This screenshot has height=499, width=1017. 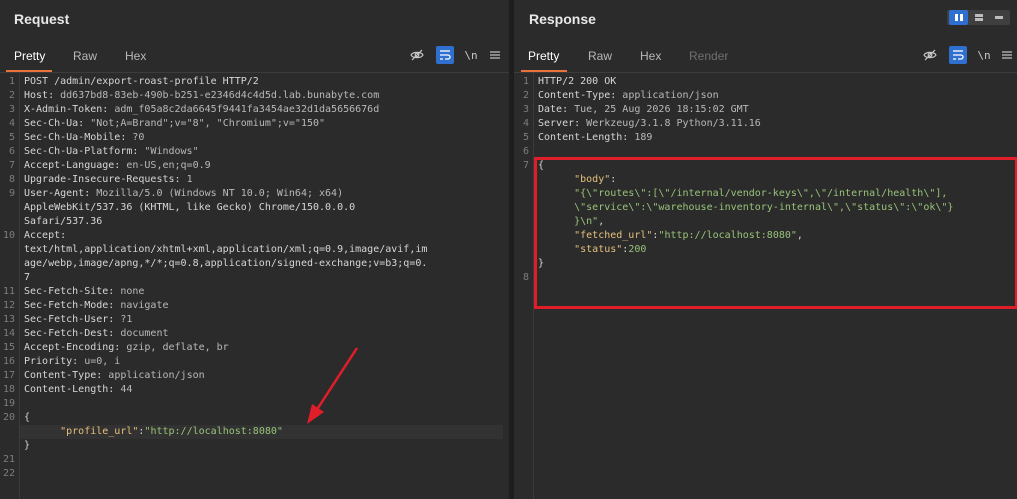 I want to click on line-number: 5, so click(x=525, y=137).